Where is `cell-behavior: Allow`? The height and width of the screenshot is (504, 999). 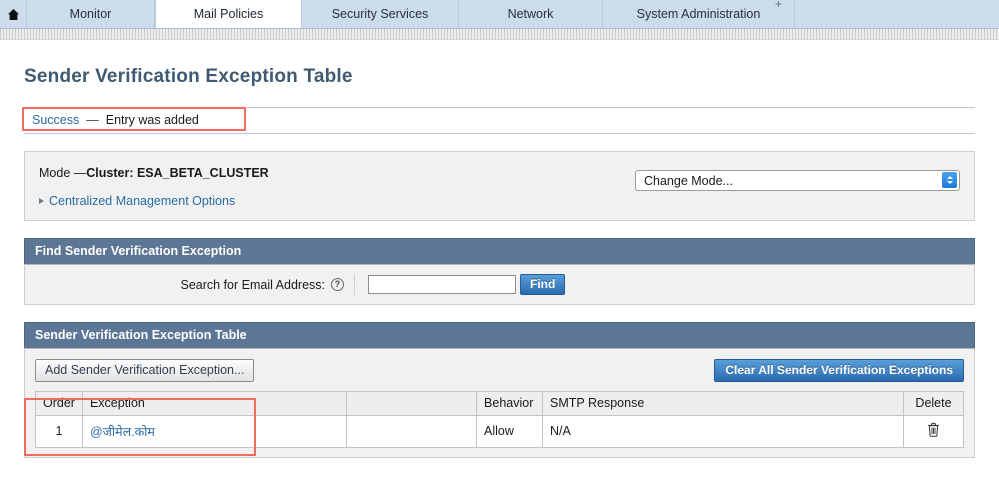
cell-behavior: Allow is located at coordinates (510, 431).